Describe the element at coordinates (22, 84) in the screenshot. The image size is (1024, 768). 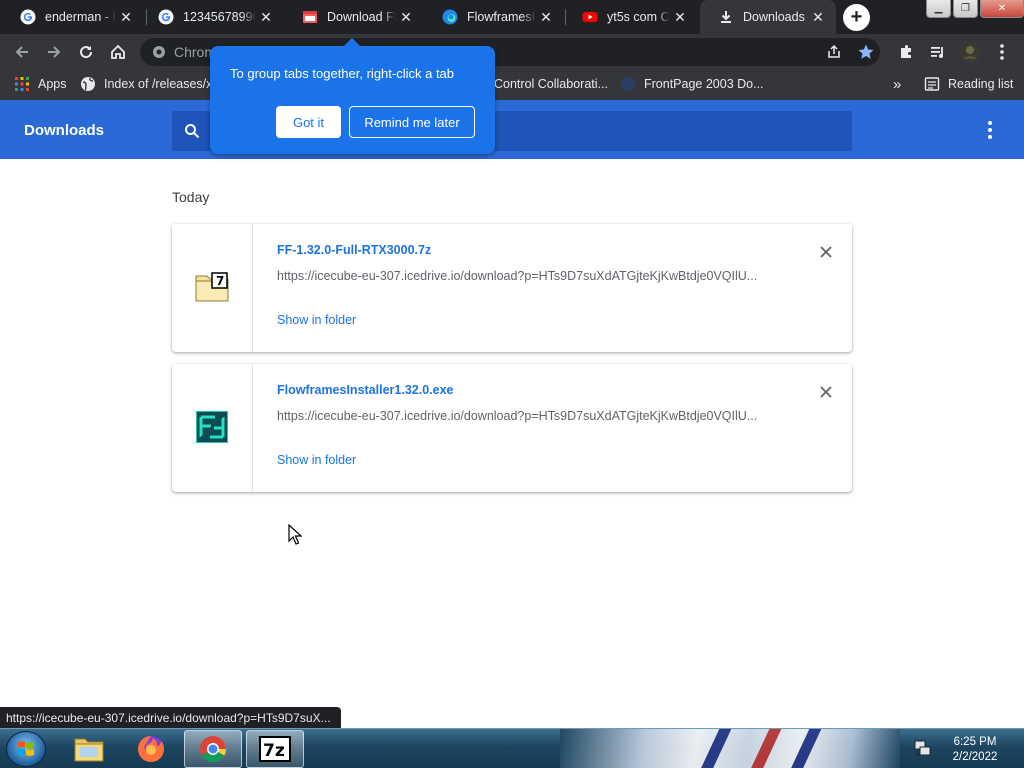
I see `apps-grid-icon` at that location.